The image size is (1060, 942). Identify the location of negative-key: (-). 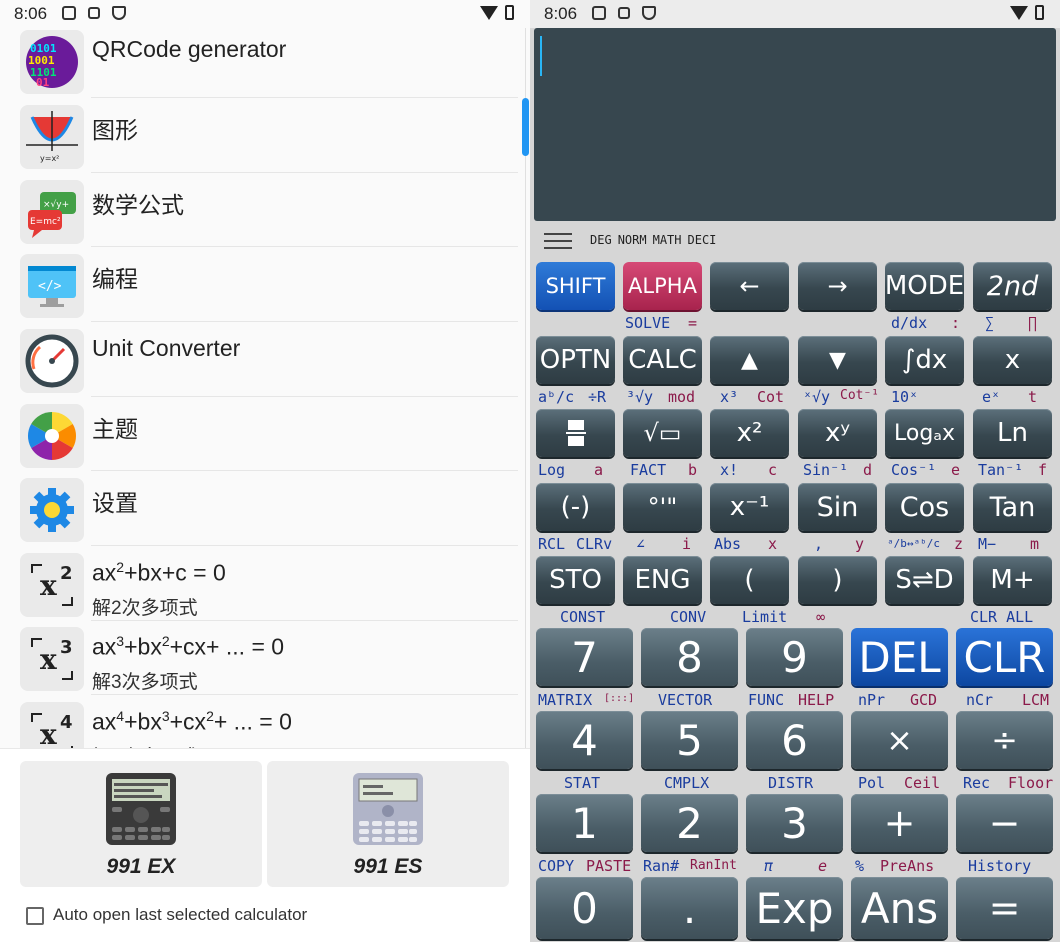
(575, 507).